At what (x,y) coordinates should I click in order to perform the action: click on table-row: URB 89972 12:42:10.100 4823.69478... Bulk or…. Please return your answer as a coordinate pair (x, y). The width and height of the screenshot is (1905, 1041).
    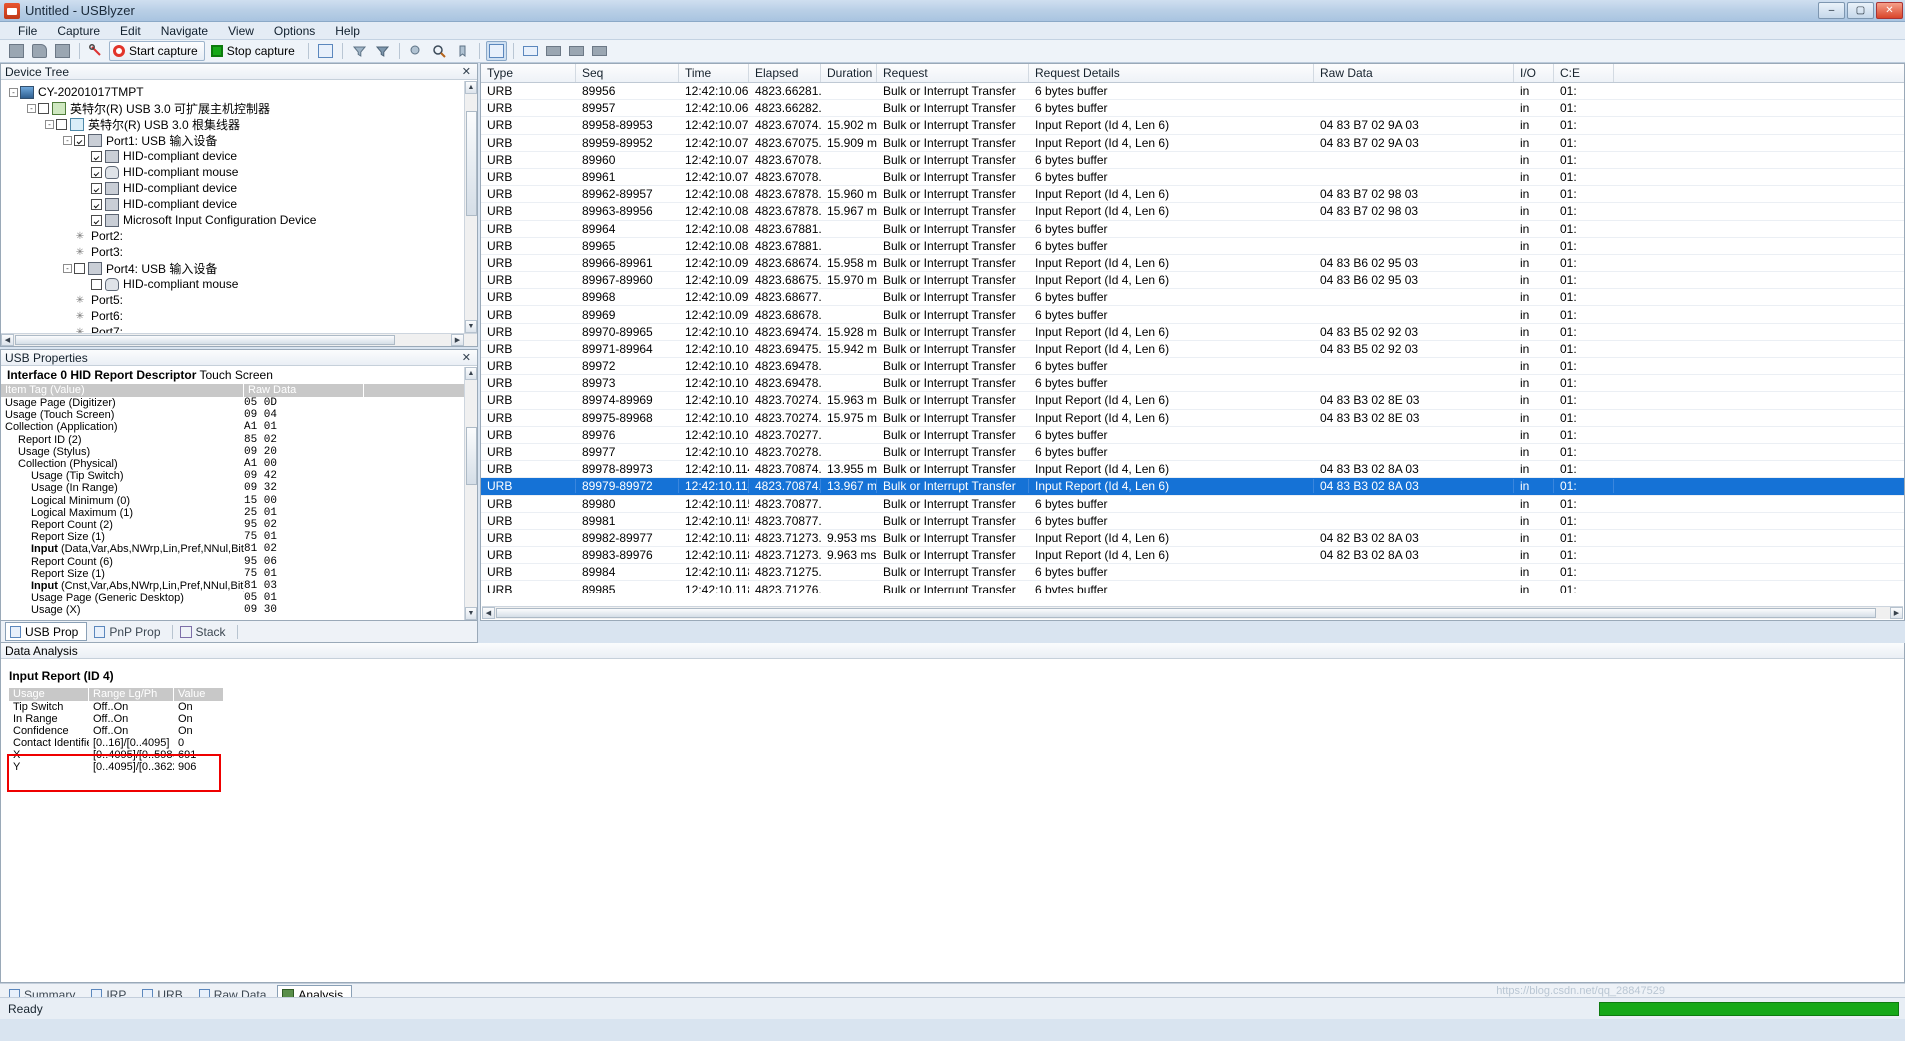
    Looking at the image, I should click on (1192, 367).